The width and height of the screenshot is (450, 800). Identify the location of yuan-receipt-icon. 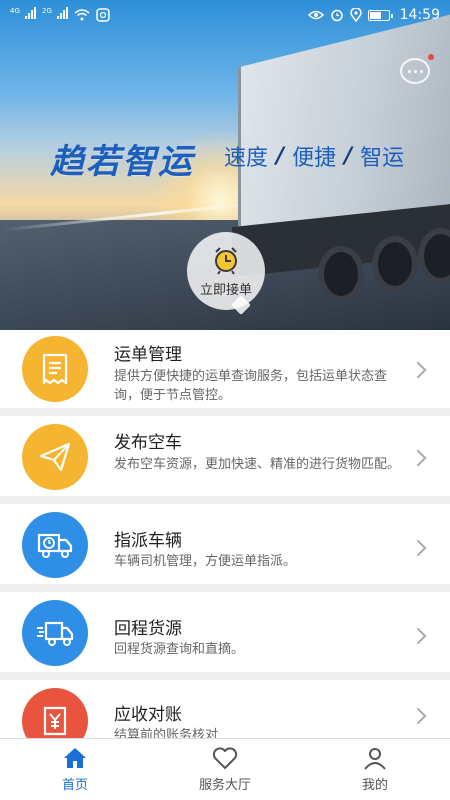
(55, 713).